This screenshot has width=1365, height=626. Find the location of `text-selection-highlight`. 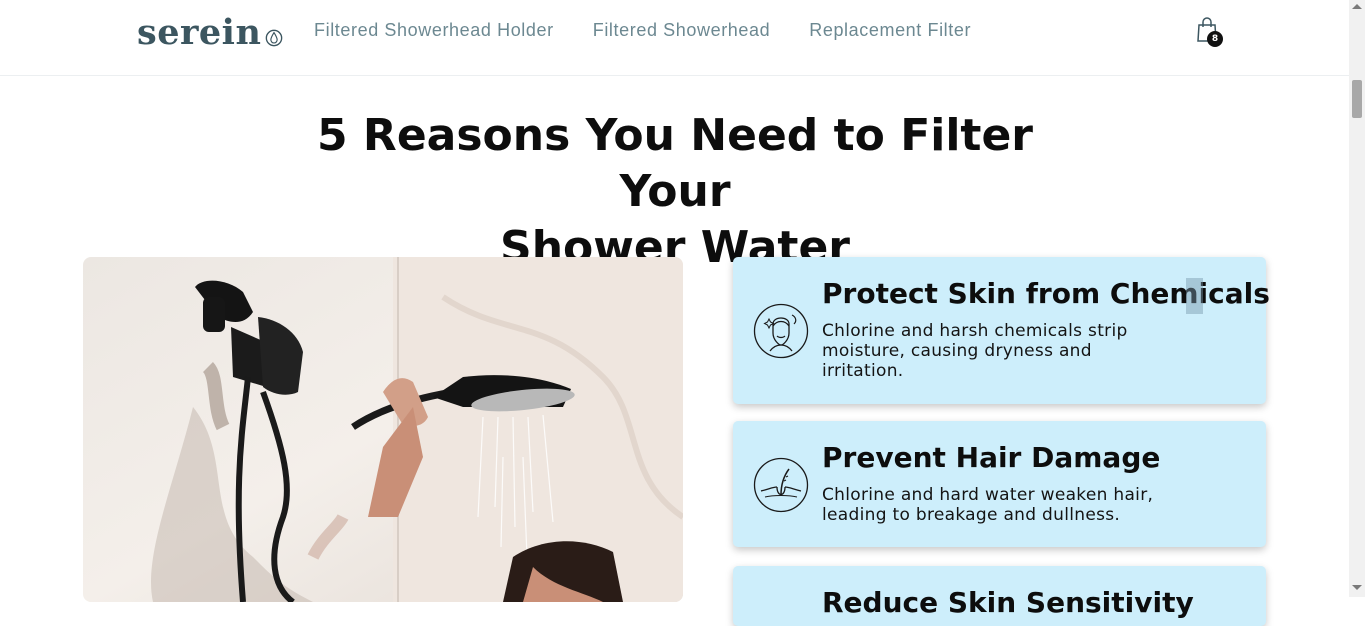

text-selection-highlight is located at coordinates (1194, 296).